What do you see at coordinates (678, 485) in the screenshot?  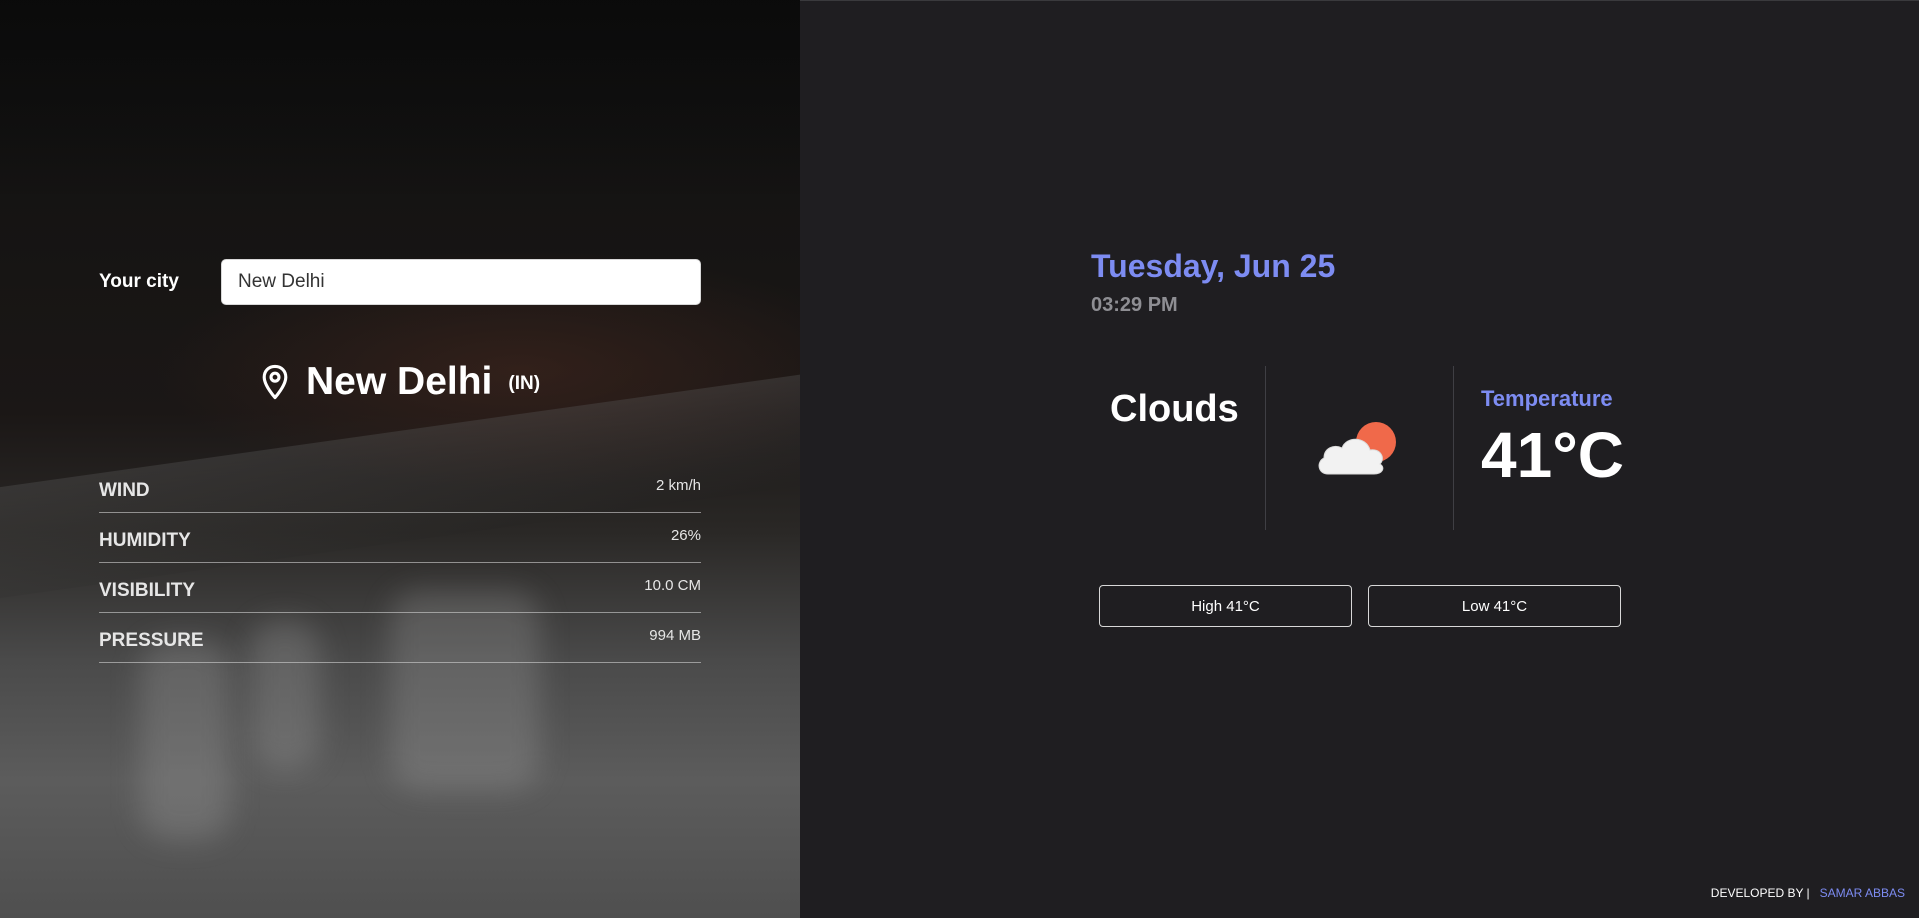 I see `stat-value: 2 km/h` at bounding box center [678, 485].